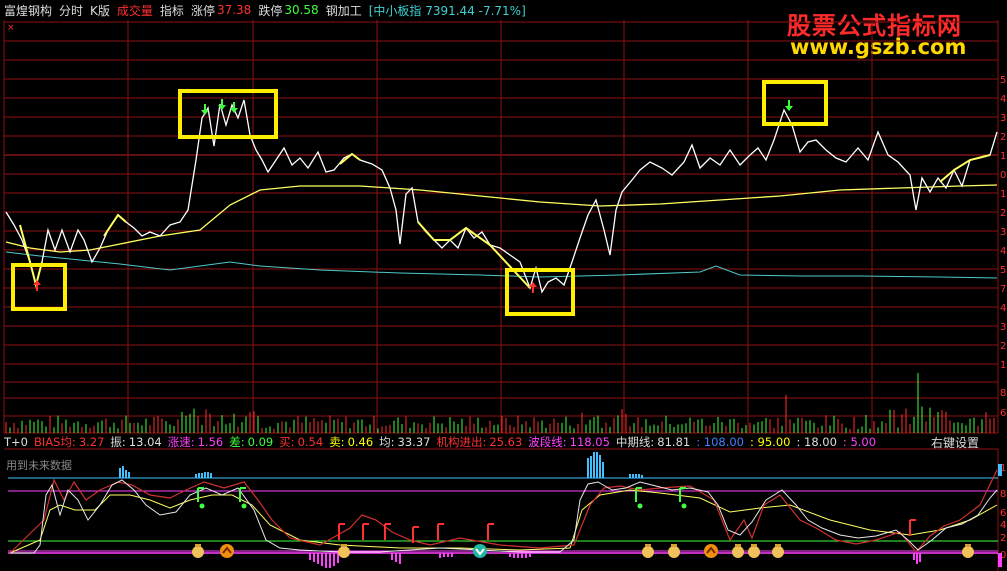  What do you see at coordinates (589, 441) in the screenshot?
I see `indicator-item-value: 118.05` at bounding box center [589, 441].